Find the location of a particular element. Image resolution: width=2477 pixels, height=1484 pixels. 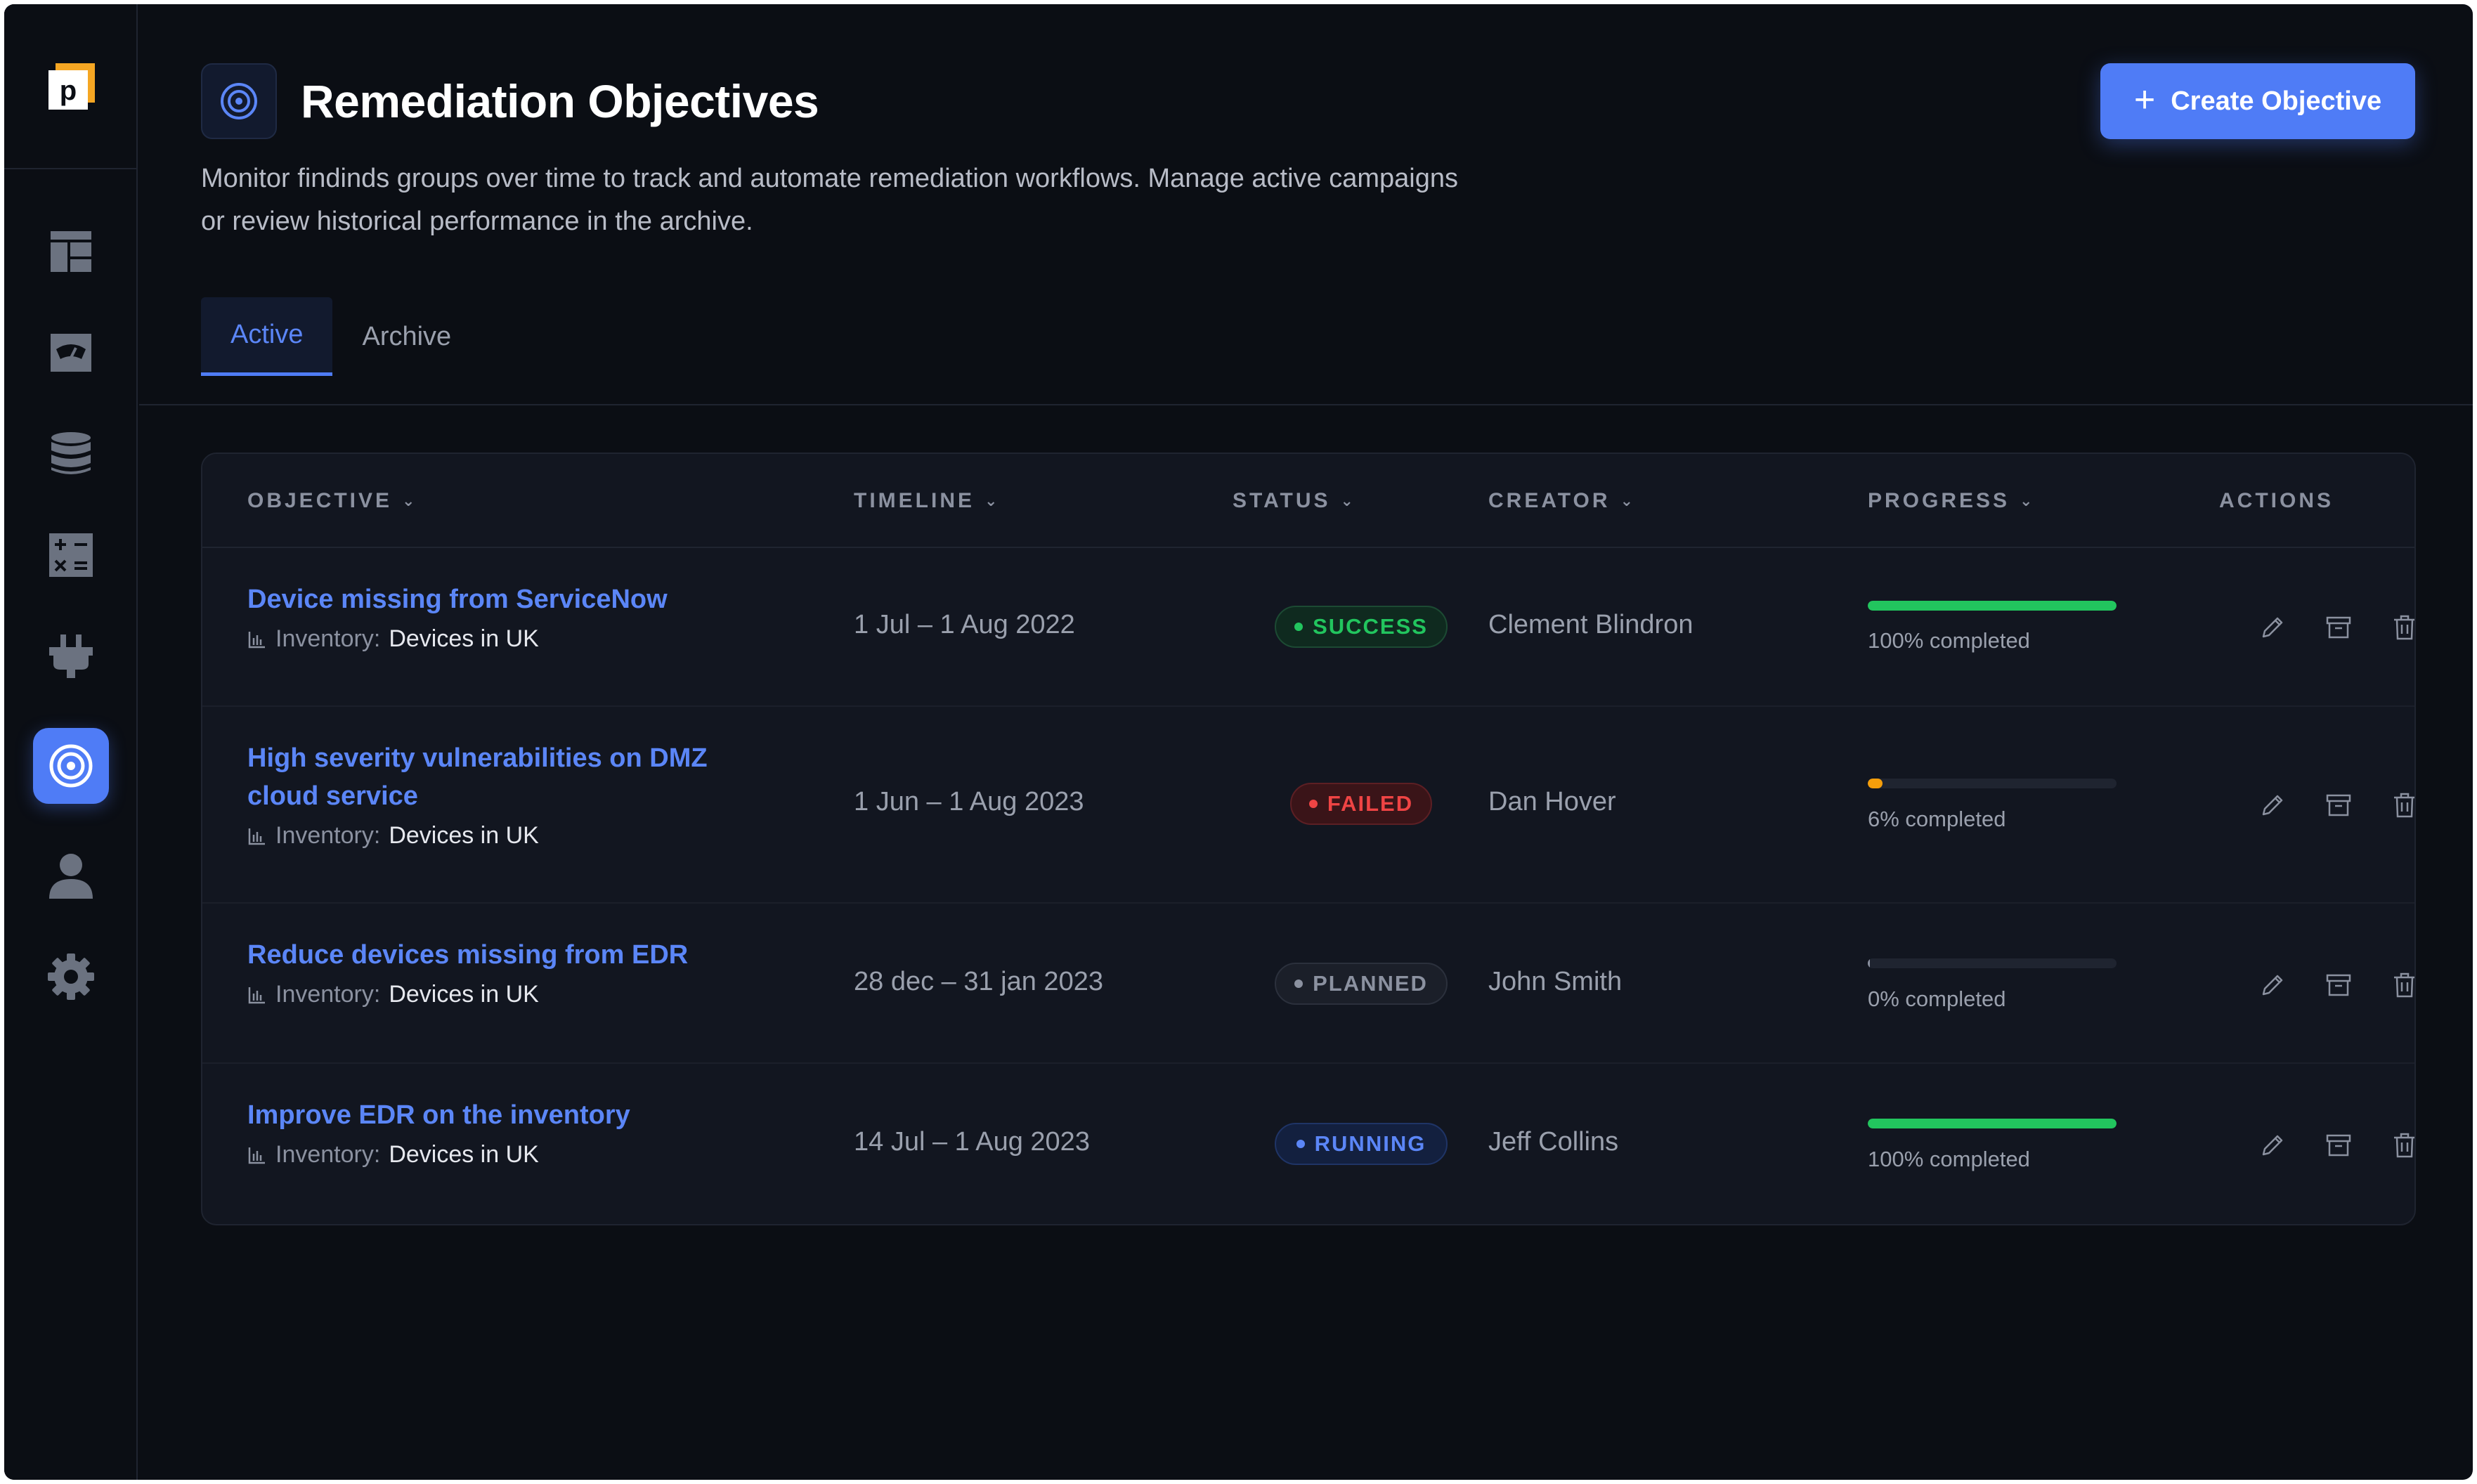

sidebar-item-objectives is located at coordinates (71, 766).